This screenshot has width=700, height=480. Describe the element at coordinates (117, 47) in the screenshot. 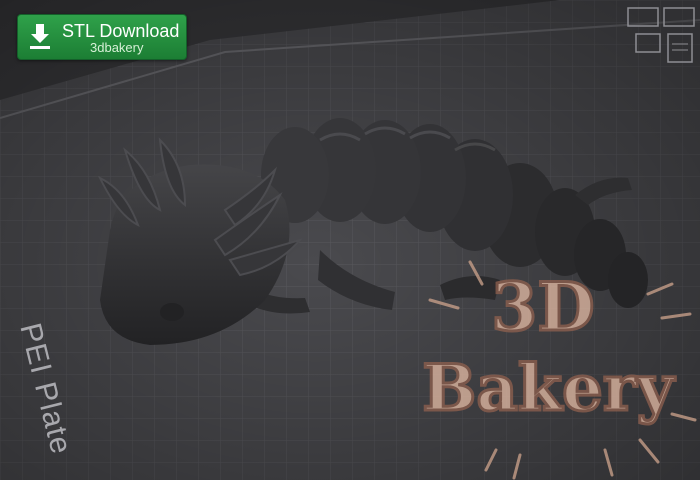

I see `download-sublabel: 3dbakery` at that location.